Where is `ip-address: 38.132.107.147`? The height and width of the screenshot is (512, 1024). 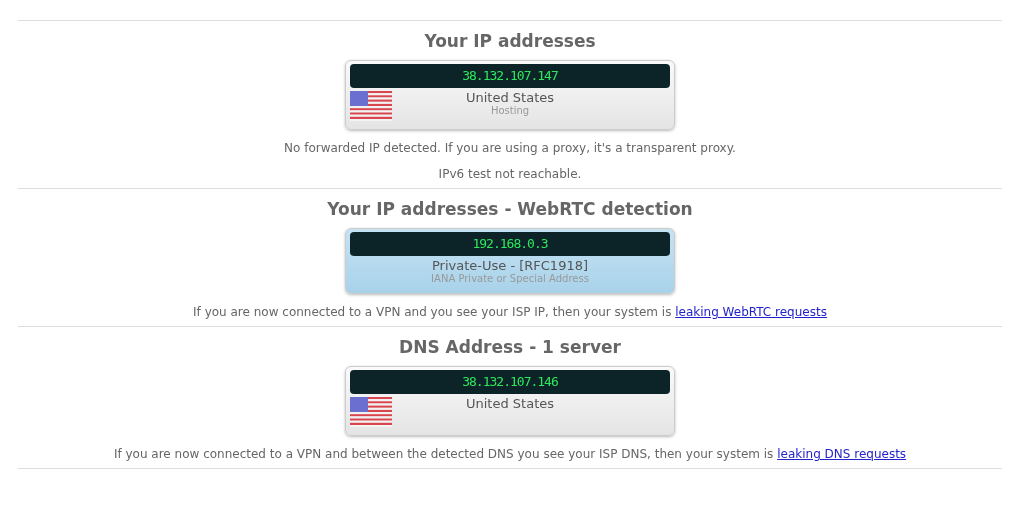 ip-address: 38.132.107.147 is located at coordinates (510, 76).